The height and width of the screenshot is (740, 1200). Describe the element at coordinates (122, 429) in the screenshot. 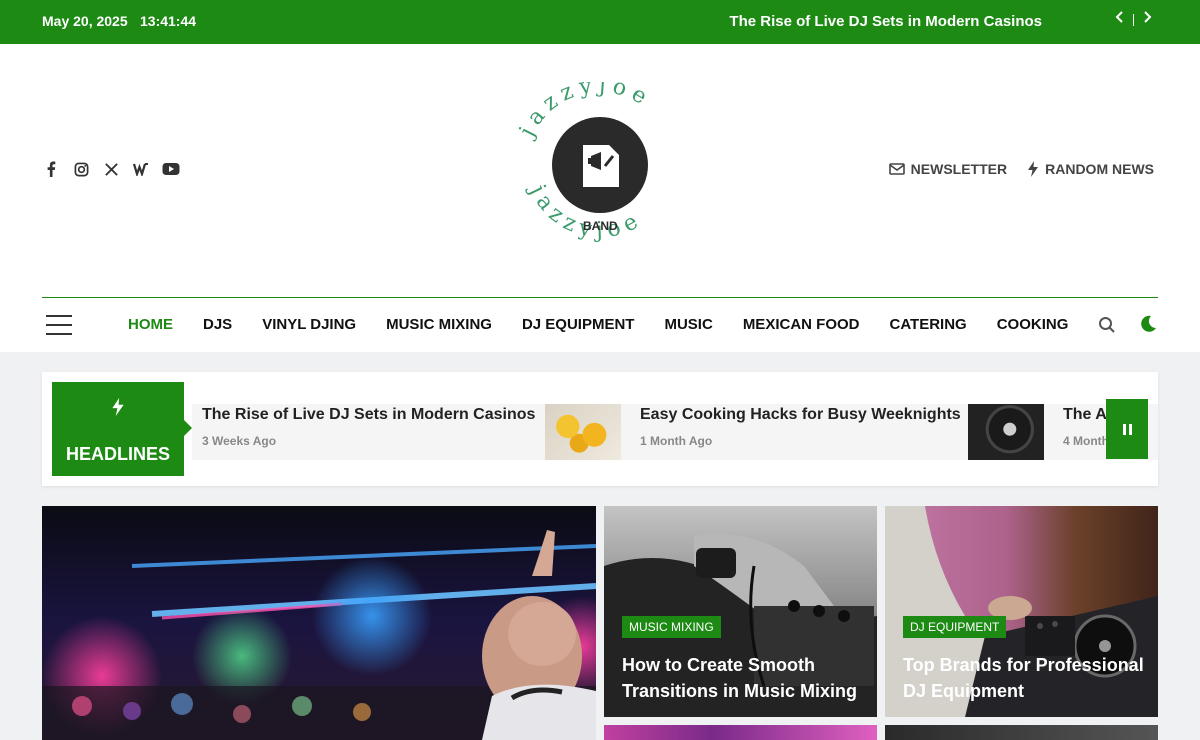

I see `headlines-label: HEADLINES` at that location.